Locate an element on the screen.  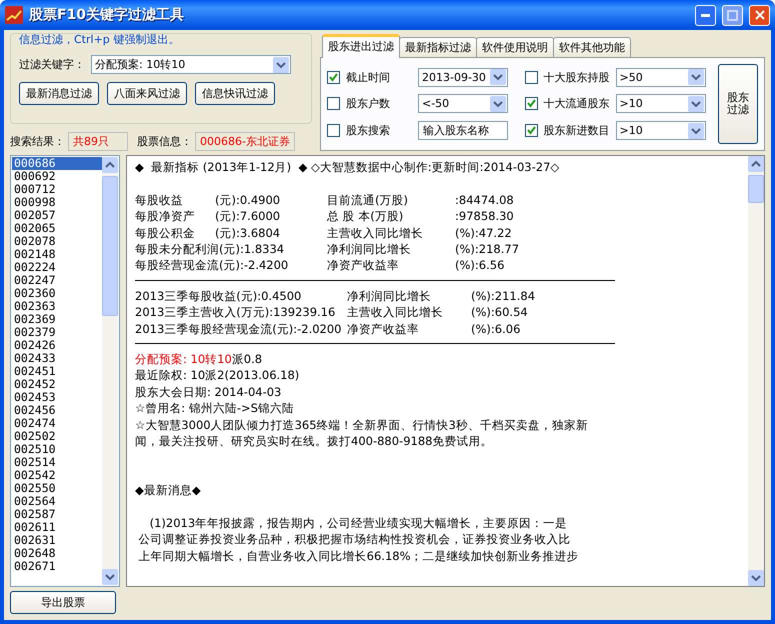
indicator-text: 2013三季每股经营现金流(元):-2.0200 is located at coordinates (239, 329).